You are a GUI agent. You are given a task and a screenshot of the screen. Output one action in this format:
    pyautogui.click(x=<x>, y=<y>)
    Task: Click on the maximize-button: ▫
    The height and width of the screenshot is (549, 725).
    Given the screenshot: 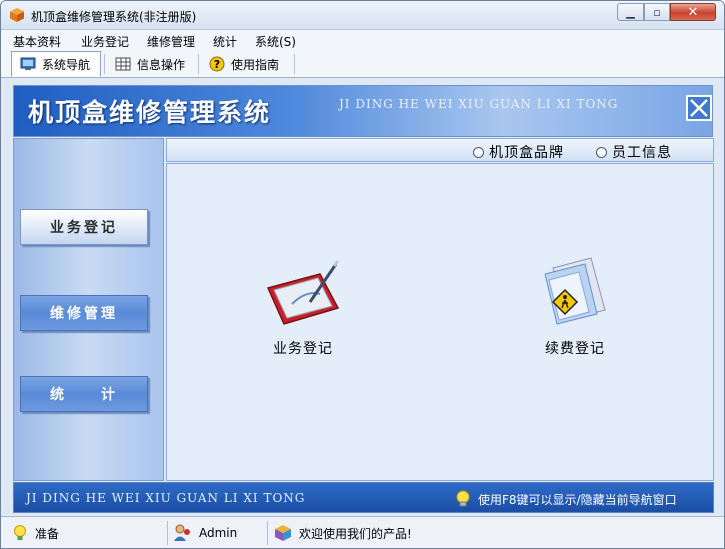 What is the action you would take?
    pyautogui.click(x=657, y=12)
    